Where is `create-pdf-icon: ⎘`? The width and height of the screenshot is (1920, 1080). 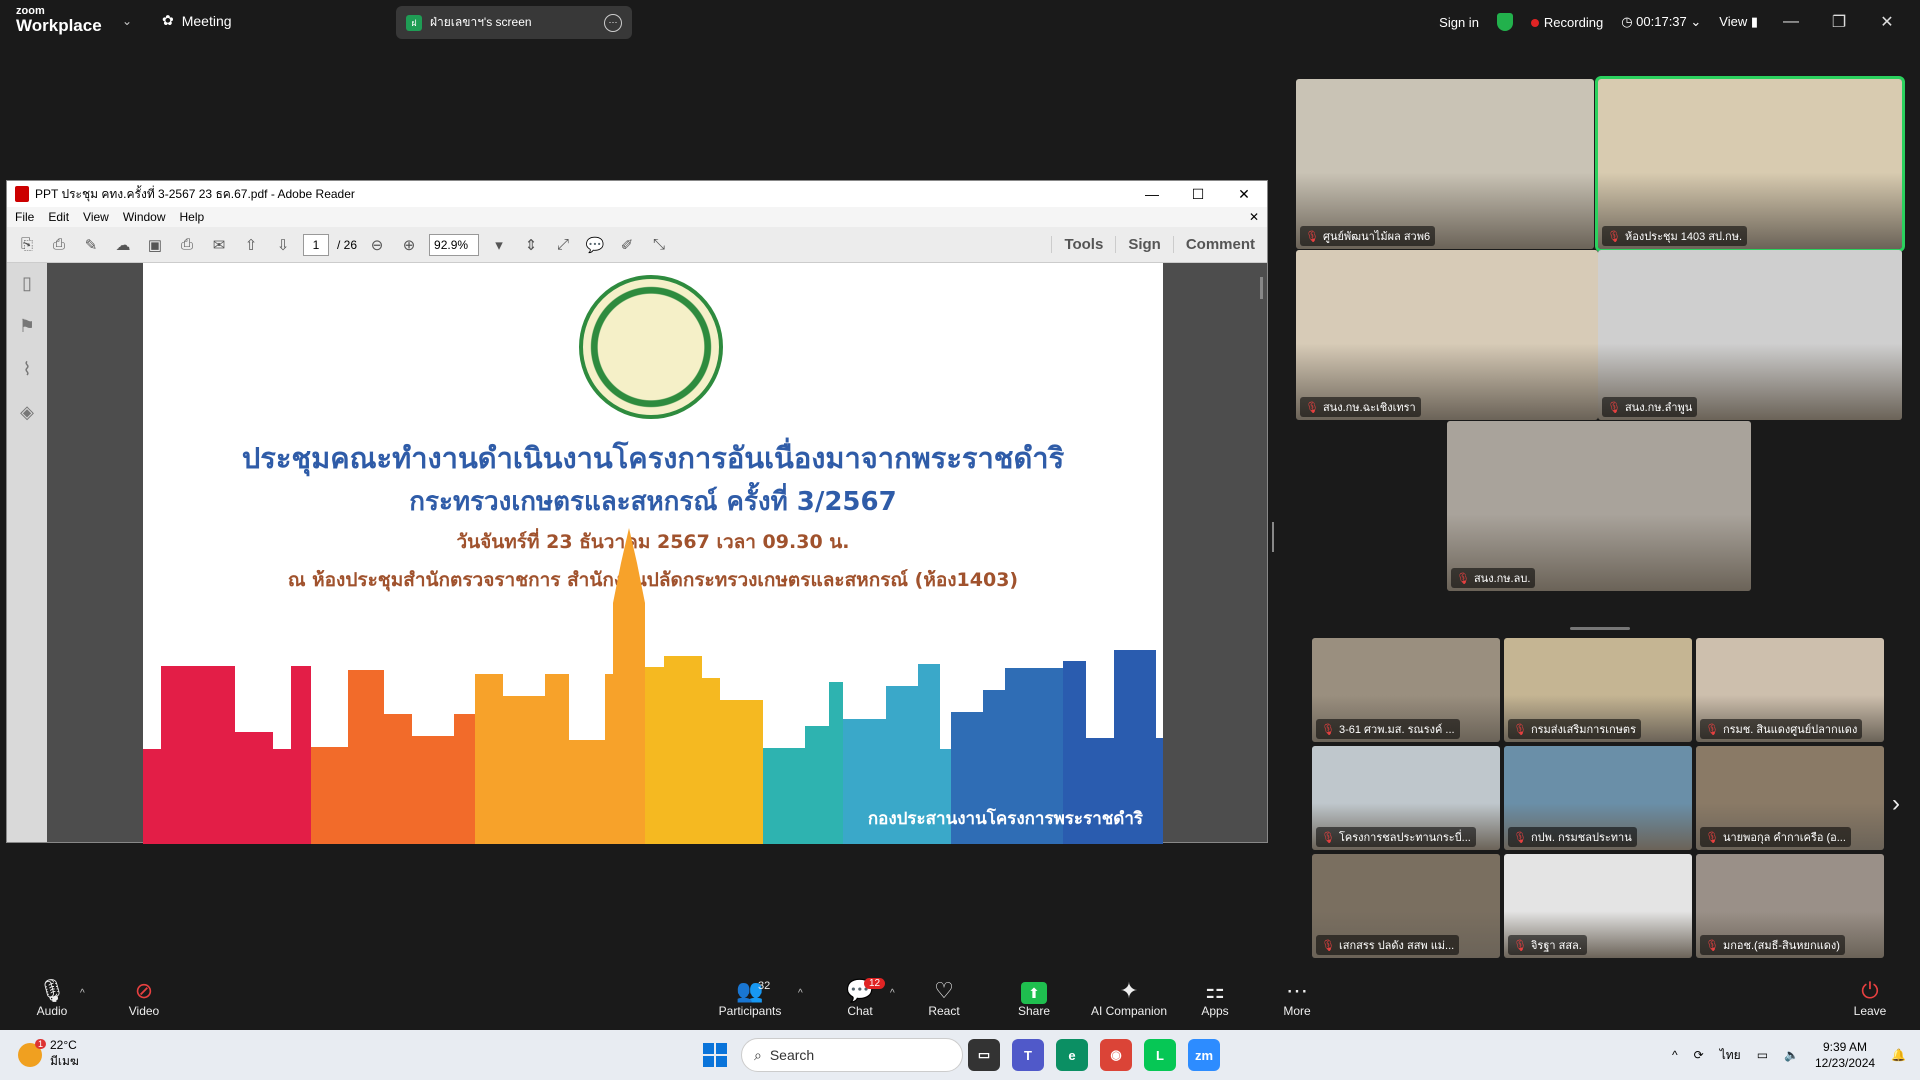 create-pdf-icon: ⎘ is located at coordinates (27, 245).